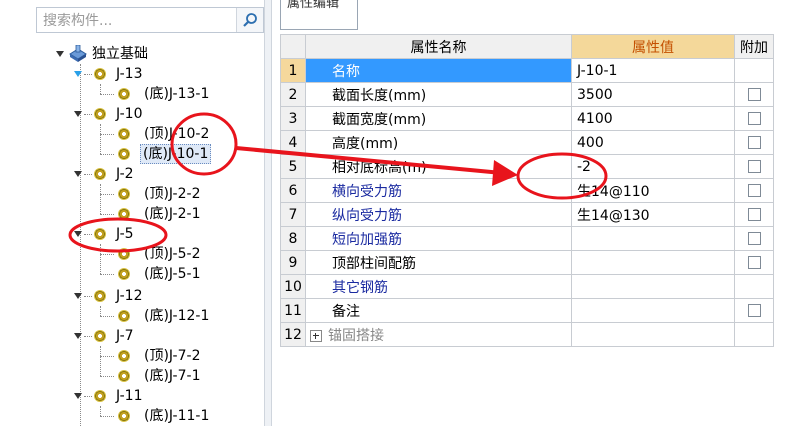 The image size is (785, 426). Describe the element at coordinates (316, 335) in the screenshot. I see `expand-icon` at that location.